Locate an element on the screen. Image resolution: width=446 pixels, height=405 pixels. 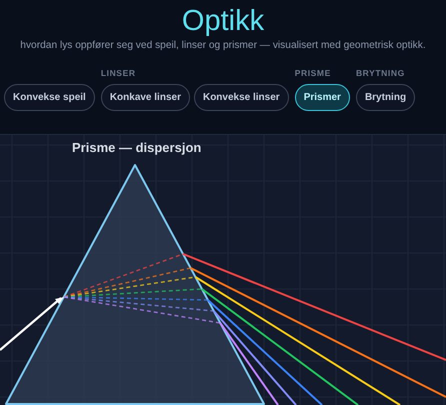
tab: Konvekse speil is located at coordinates (49, 97).